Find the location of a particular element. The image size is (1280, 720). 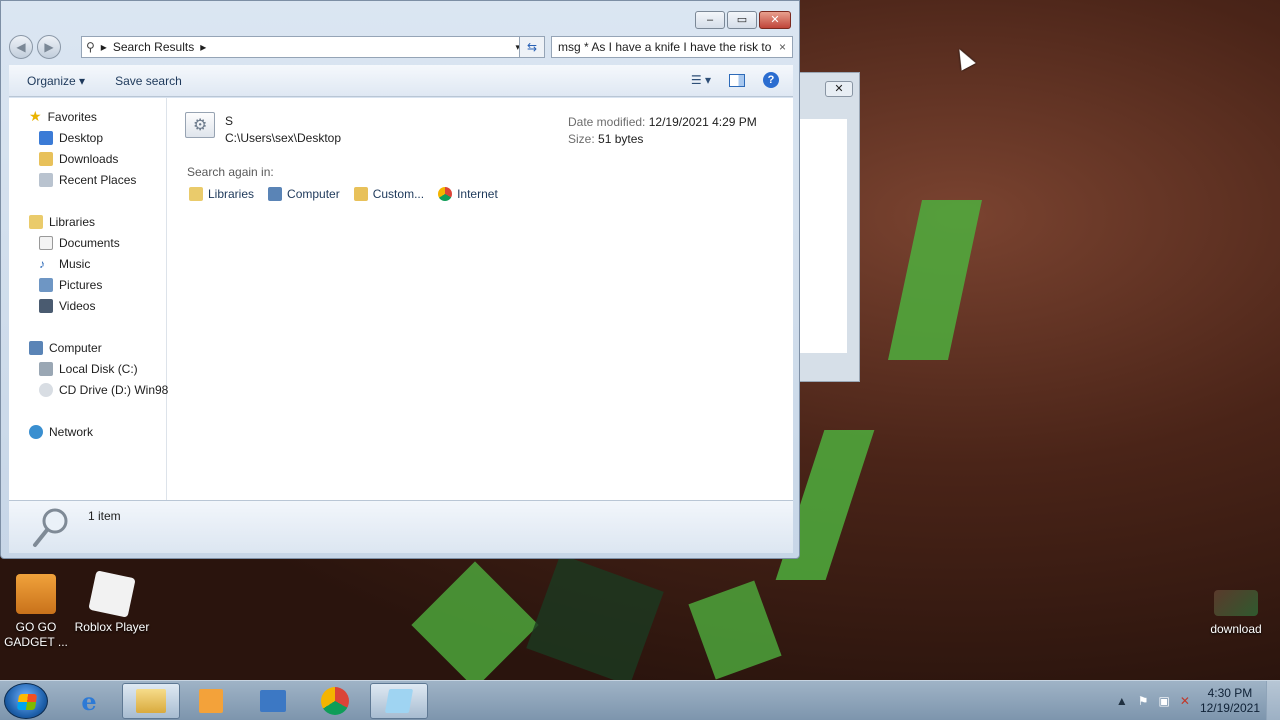

folder-icon is located at coordinates (151, 701).